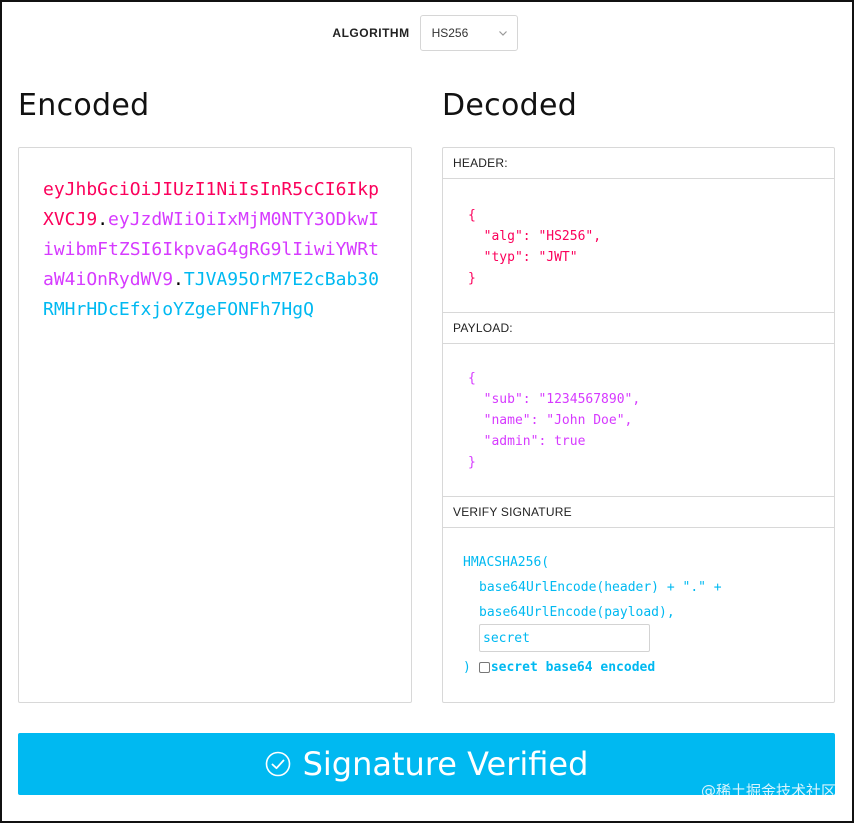 The width and height of the screenshot is (854, 823). What do you see at coordinates (564, 638) in the screenshot?
I see `secret-input` at bounding box center [564, 638].